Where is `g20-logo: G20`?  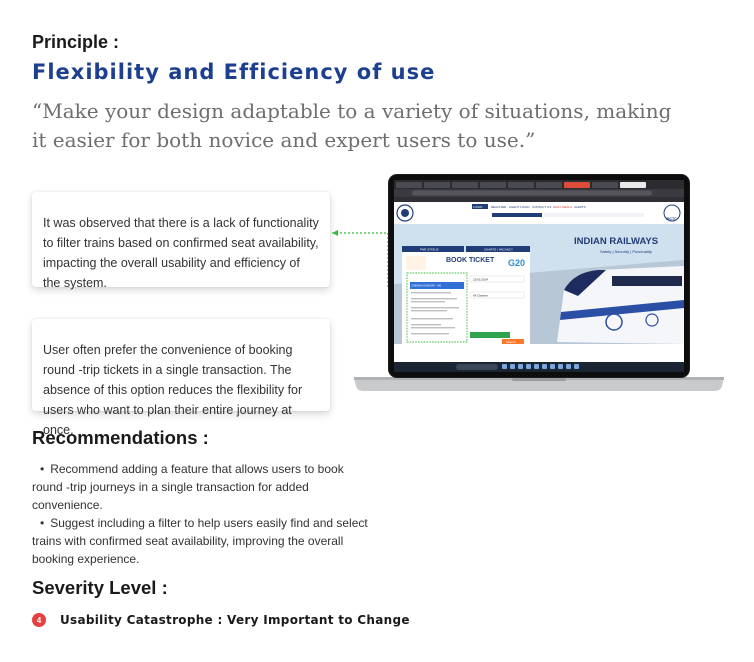 g20-logo: G20 is located at coordinates (516, 263).